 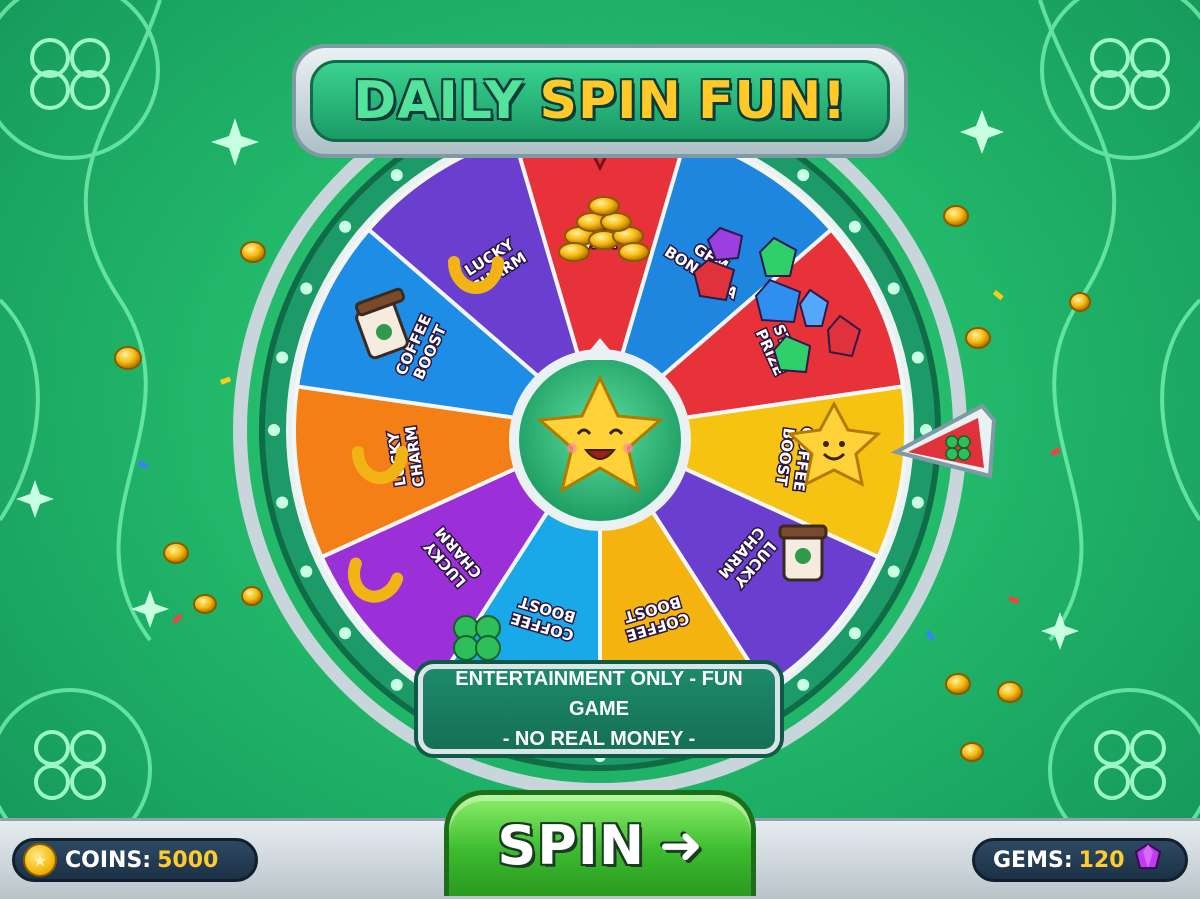 What do you see at coordinates (1101, 860) in the screenshot?
I see `gems-value: 120` at bounding box center [1101, 860].